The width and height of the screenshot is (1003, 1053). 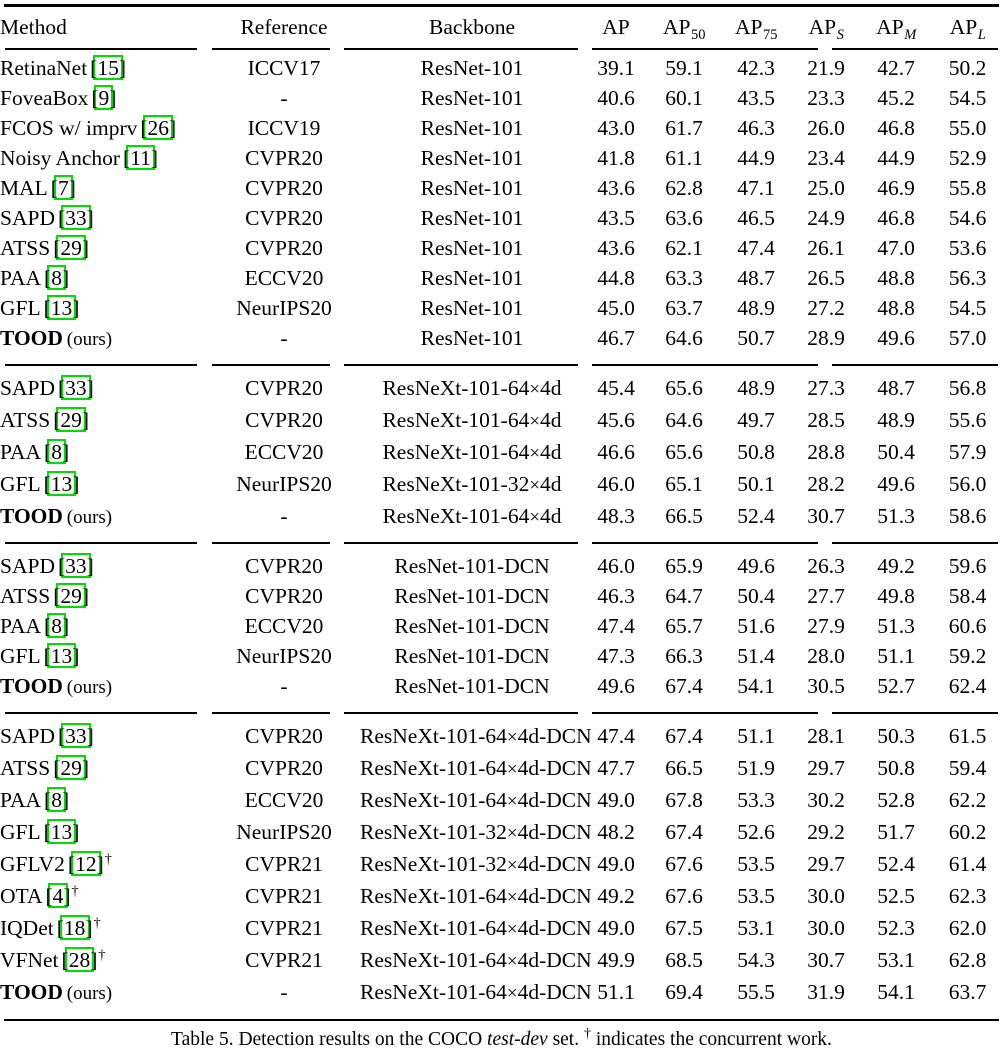 I want to click on citation-link: [12], so click(x=86, y=864).